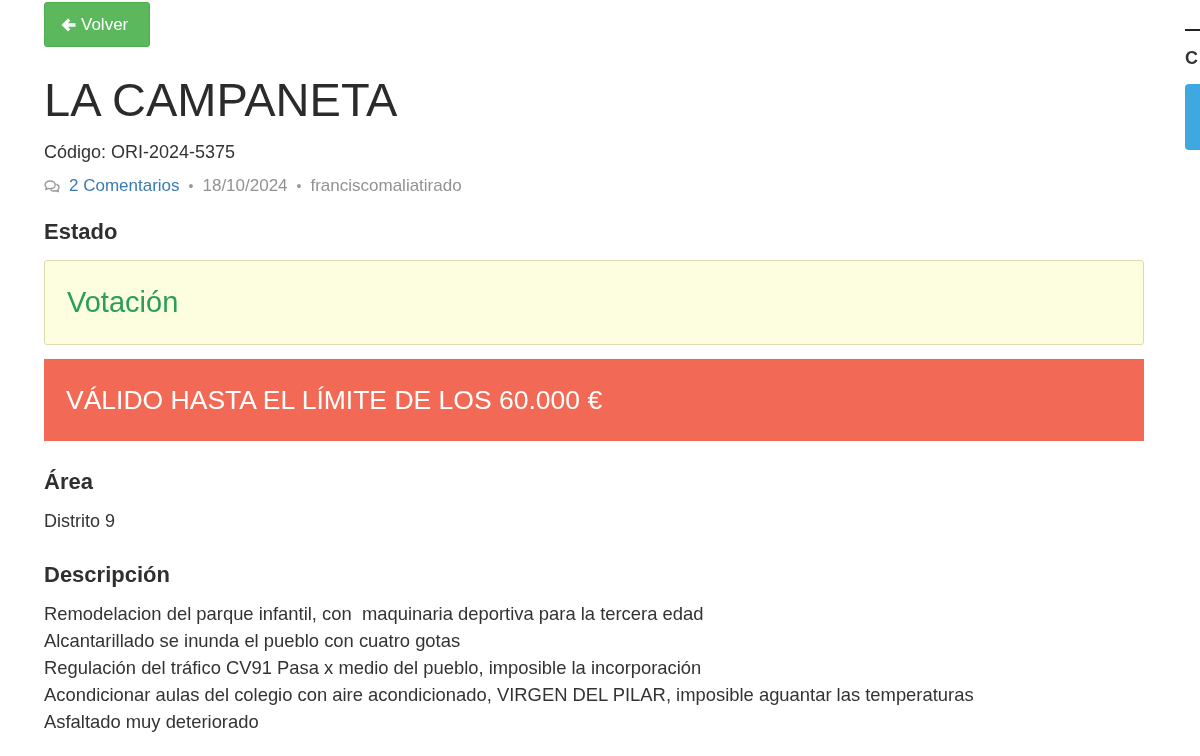  I want to click on back-button: Volver, so click(97, 24).